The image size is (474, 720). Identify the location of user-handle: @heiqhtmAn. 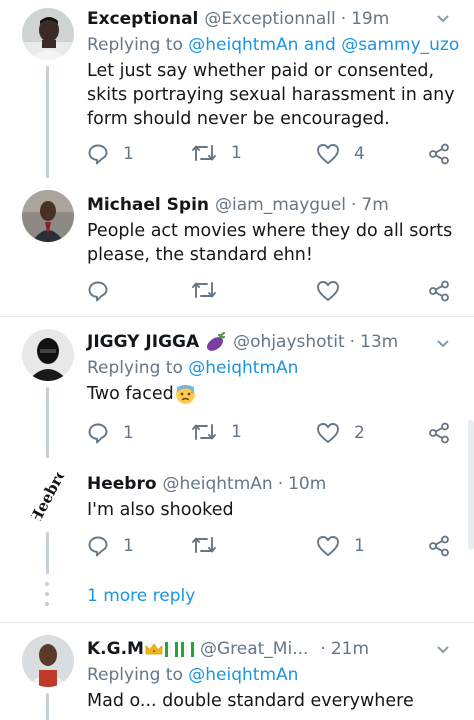
(218, 484).